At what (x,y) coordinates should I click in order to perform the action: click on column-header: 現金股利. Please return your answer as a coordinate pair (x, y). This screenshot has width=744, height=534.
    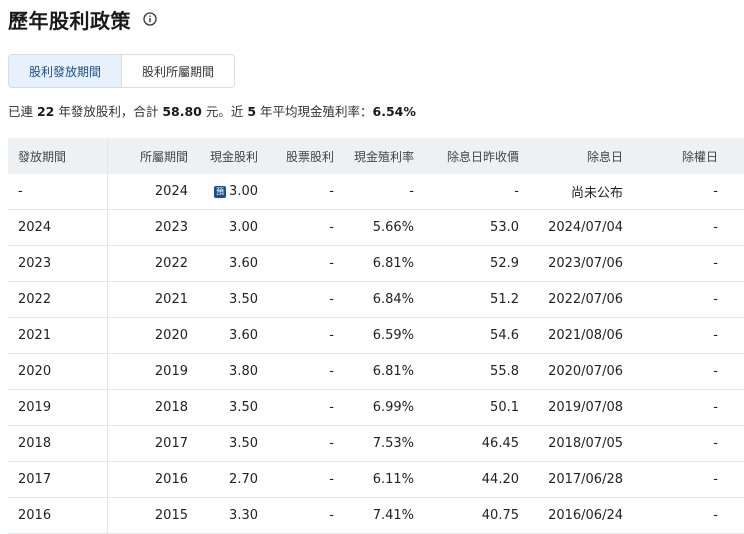
    Looking at the image, I should click on (229, 156).